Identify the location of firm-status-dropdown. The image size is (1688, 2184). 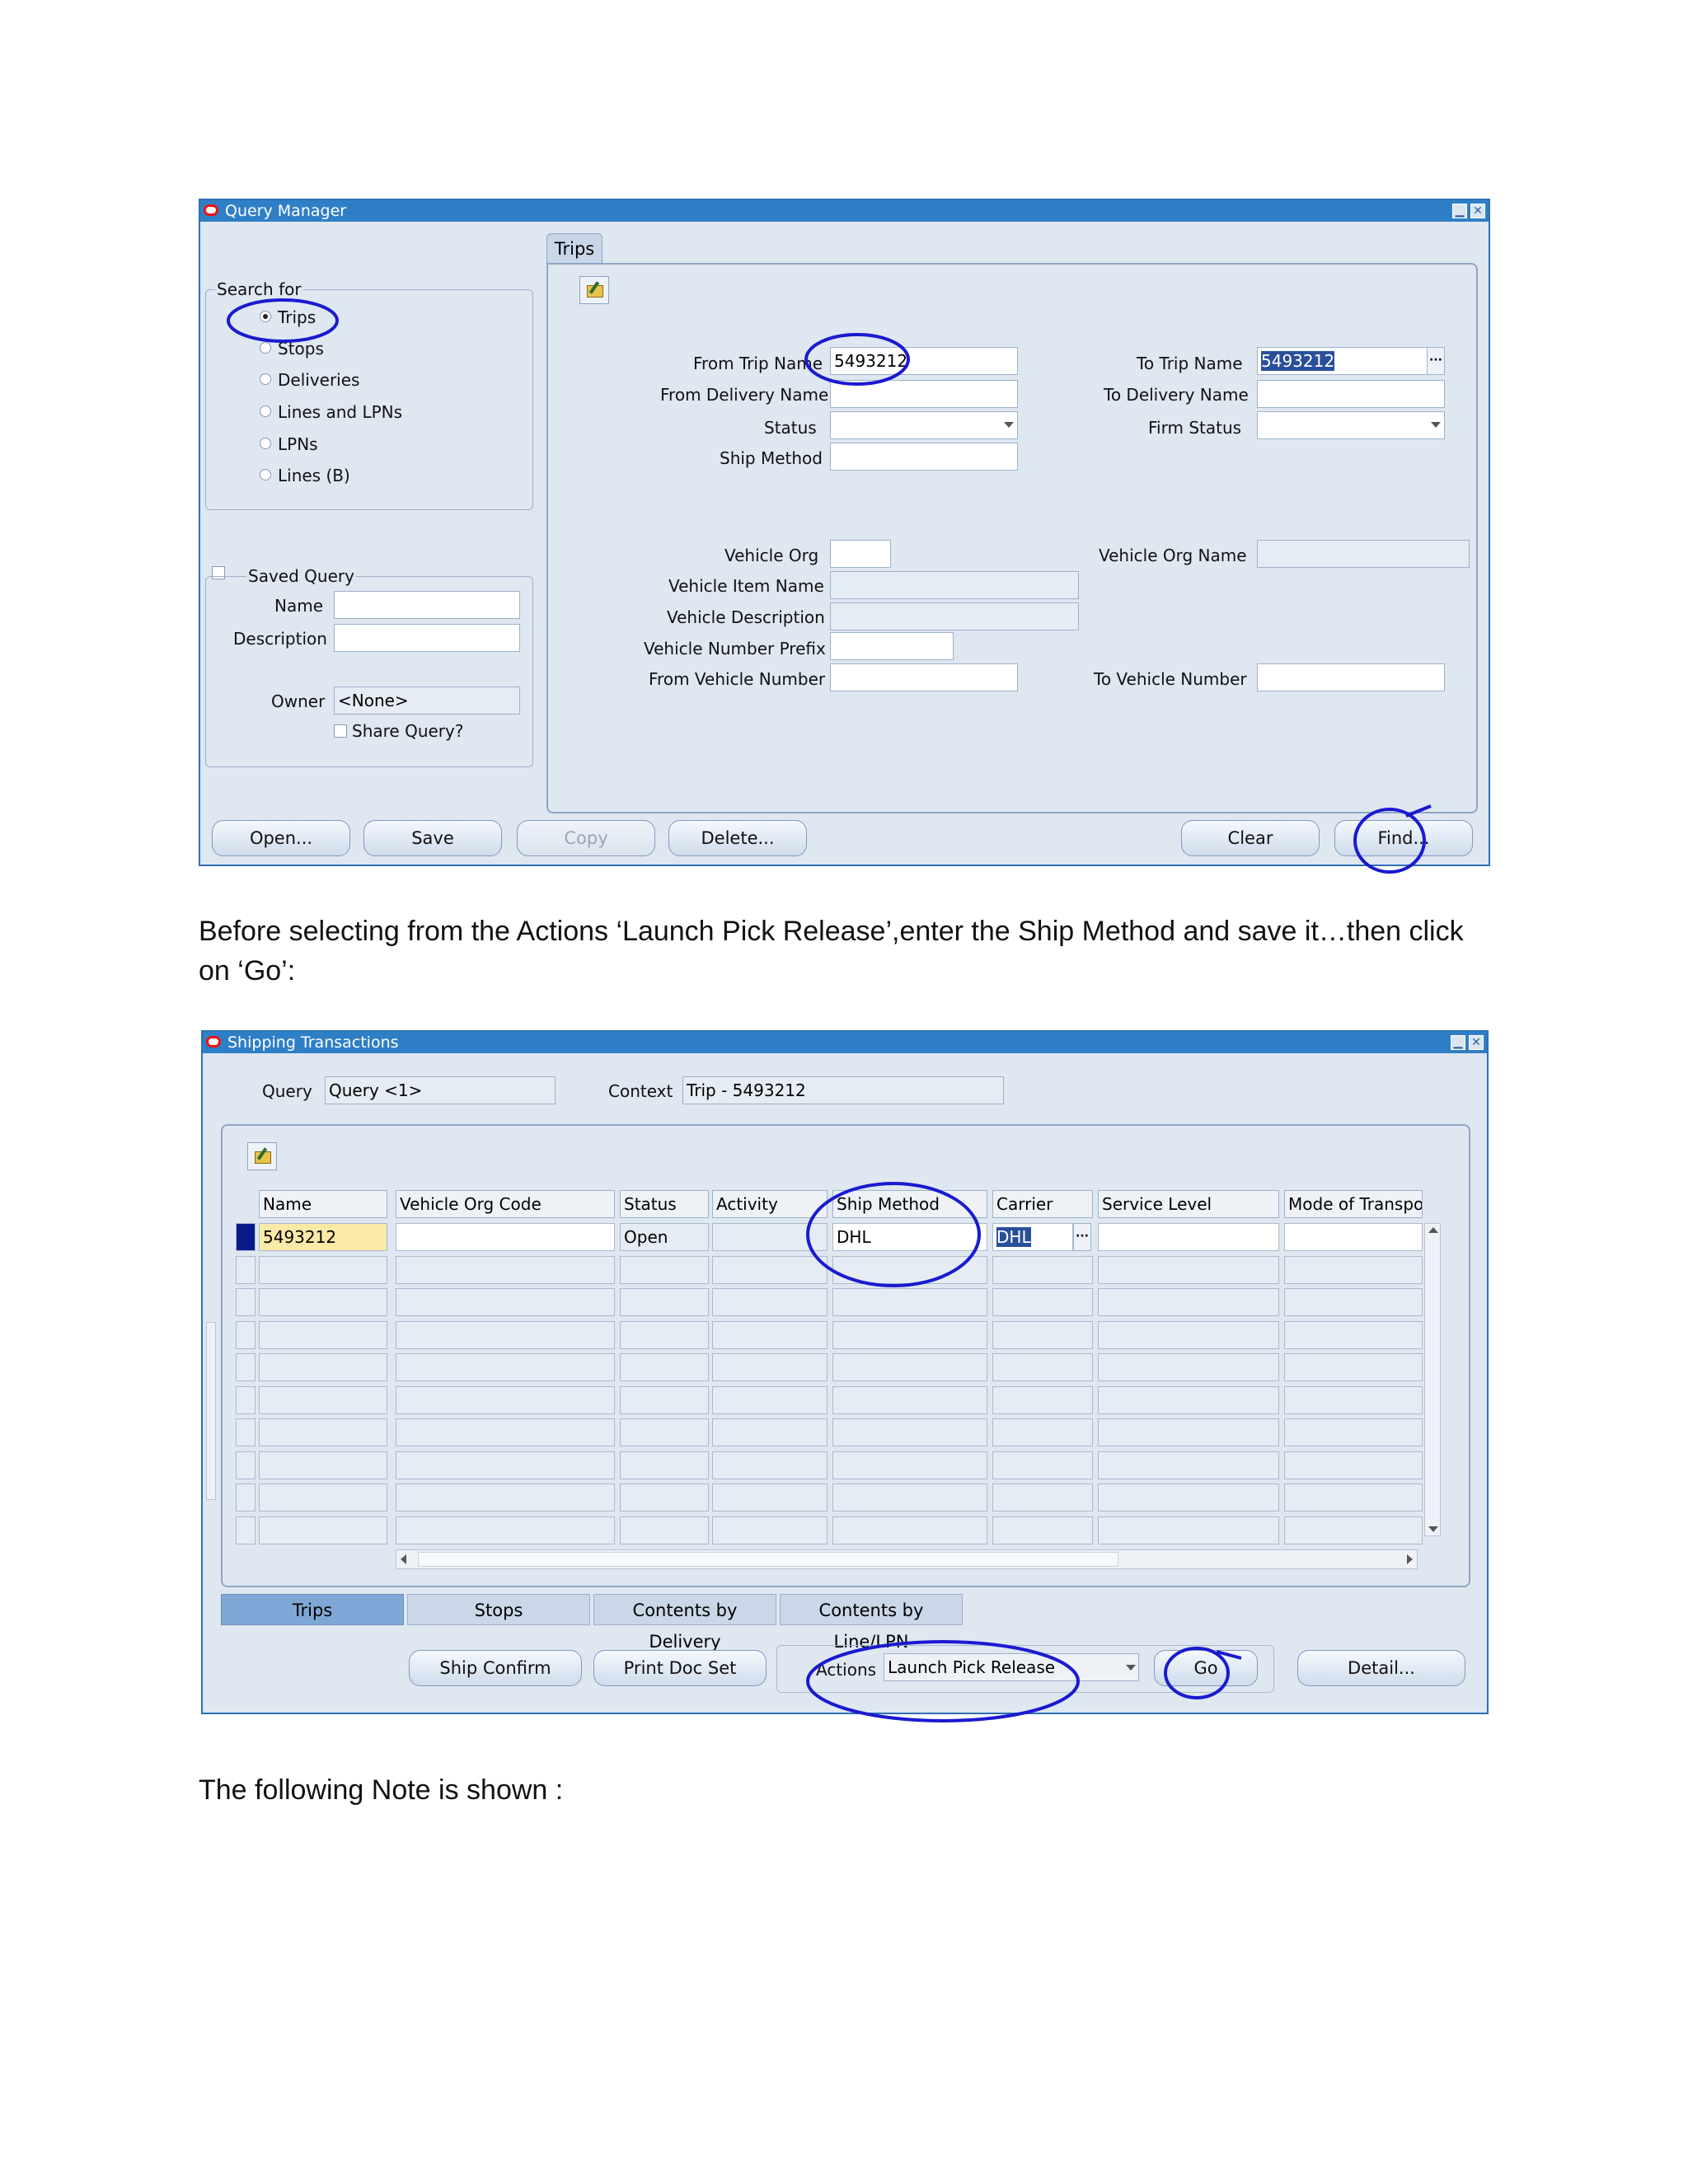
(1351, 425).